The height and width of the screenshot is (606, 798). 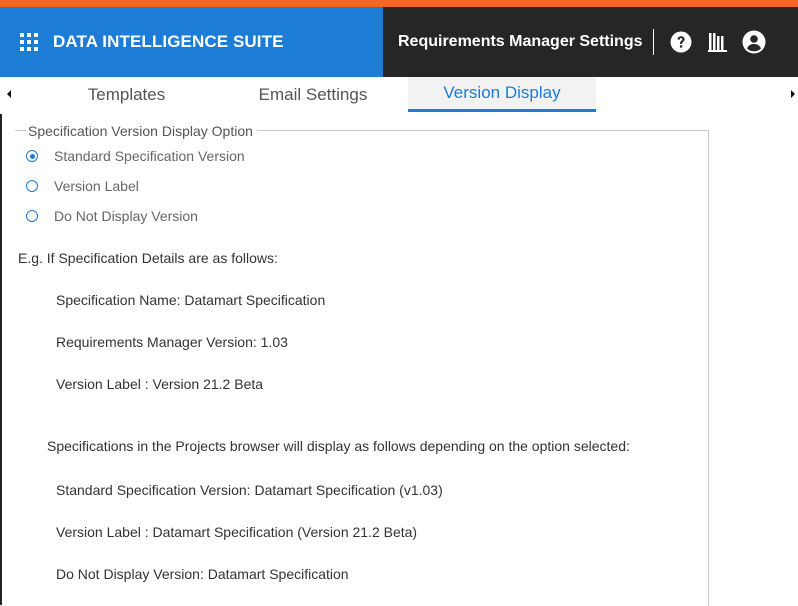 What do you see at coordinates (399, 3) in the screenshot?
I see `top-accent-bar` at bounding box center [399, 3].